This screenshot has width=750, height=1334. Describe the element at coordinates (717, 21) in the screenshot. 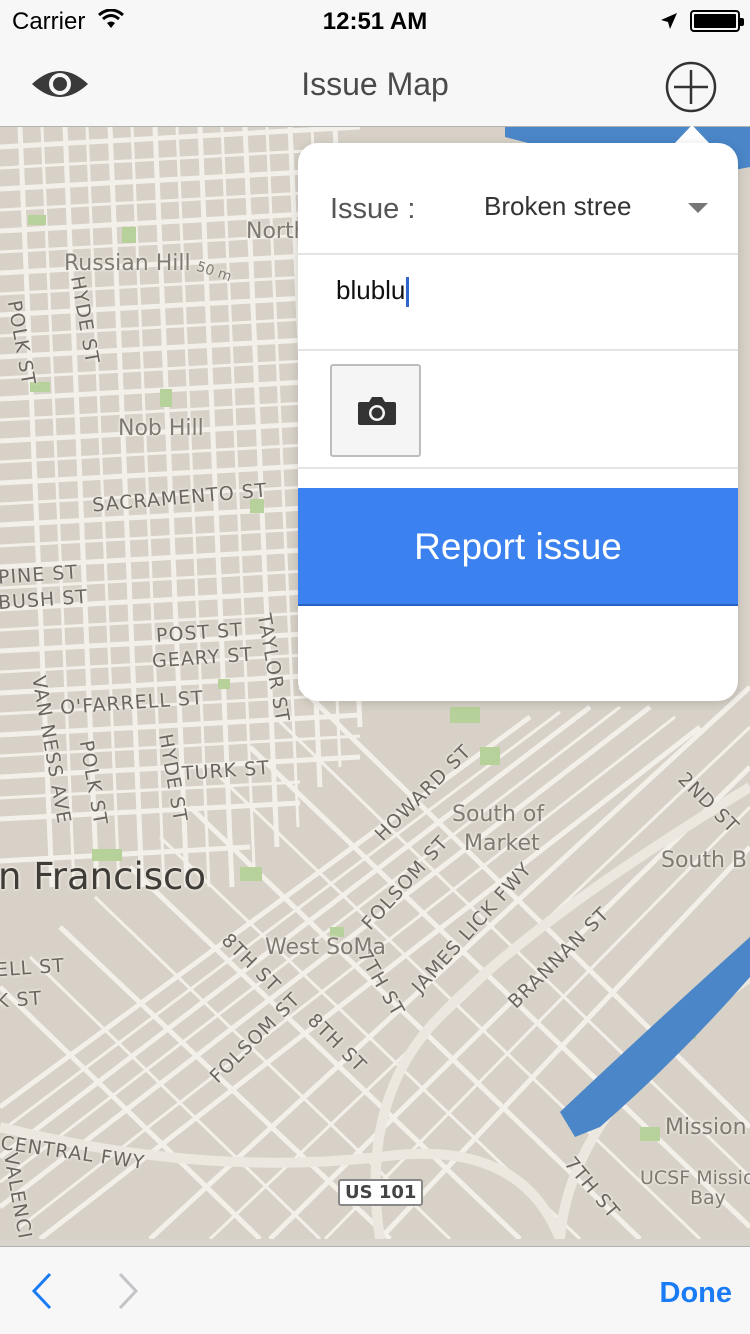

I see `battery-icon` at that location.